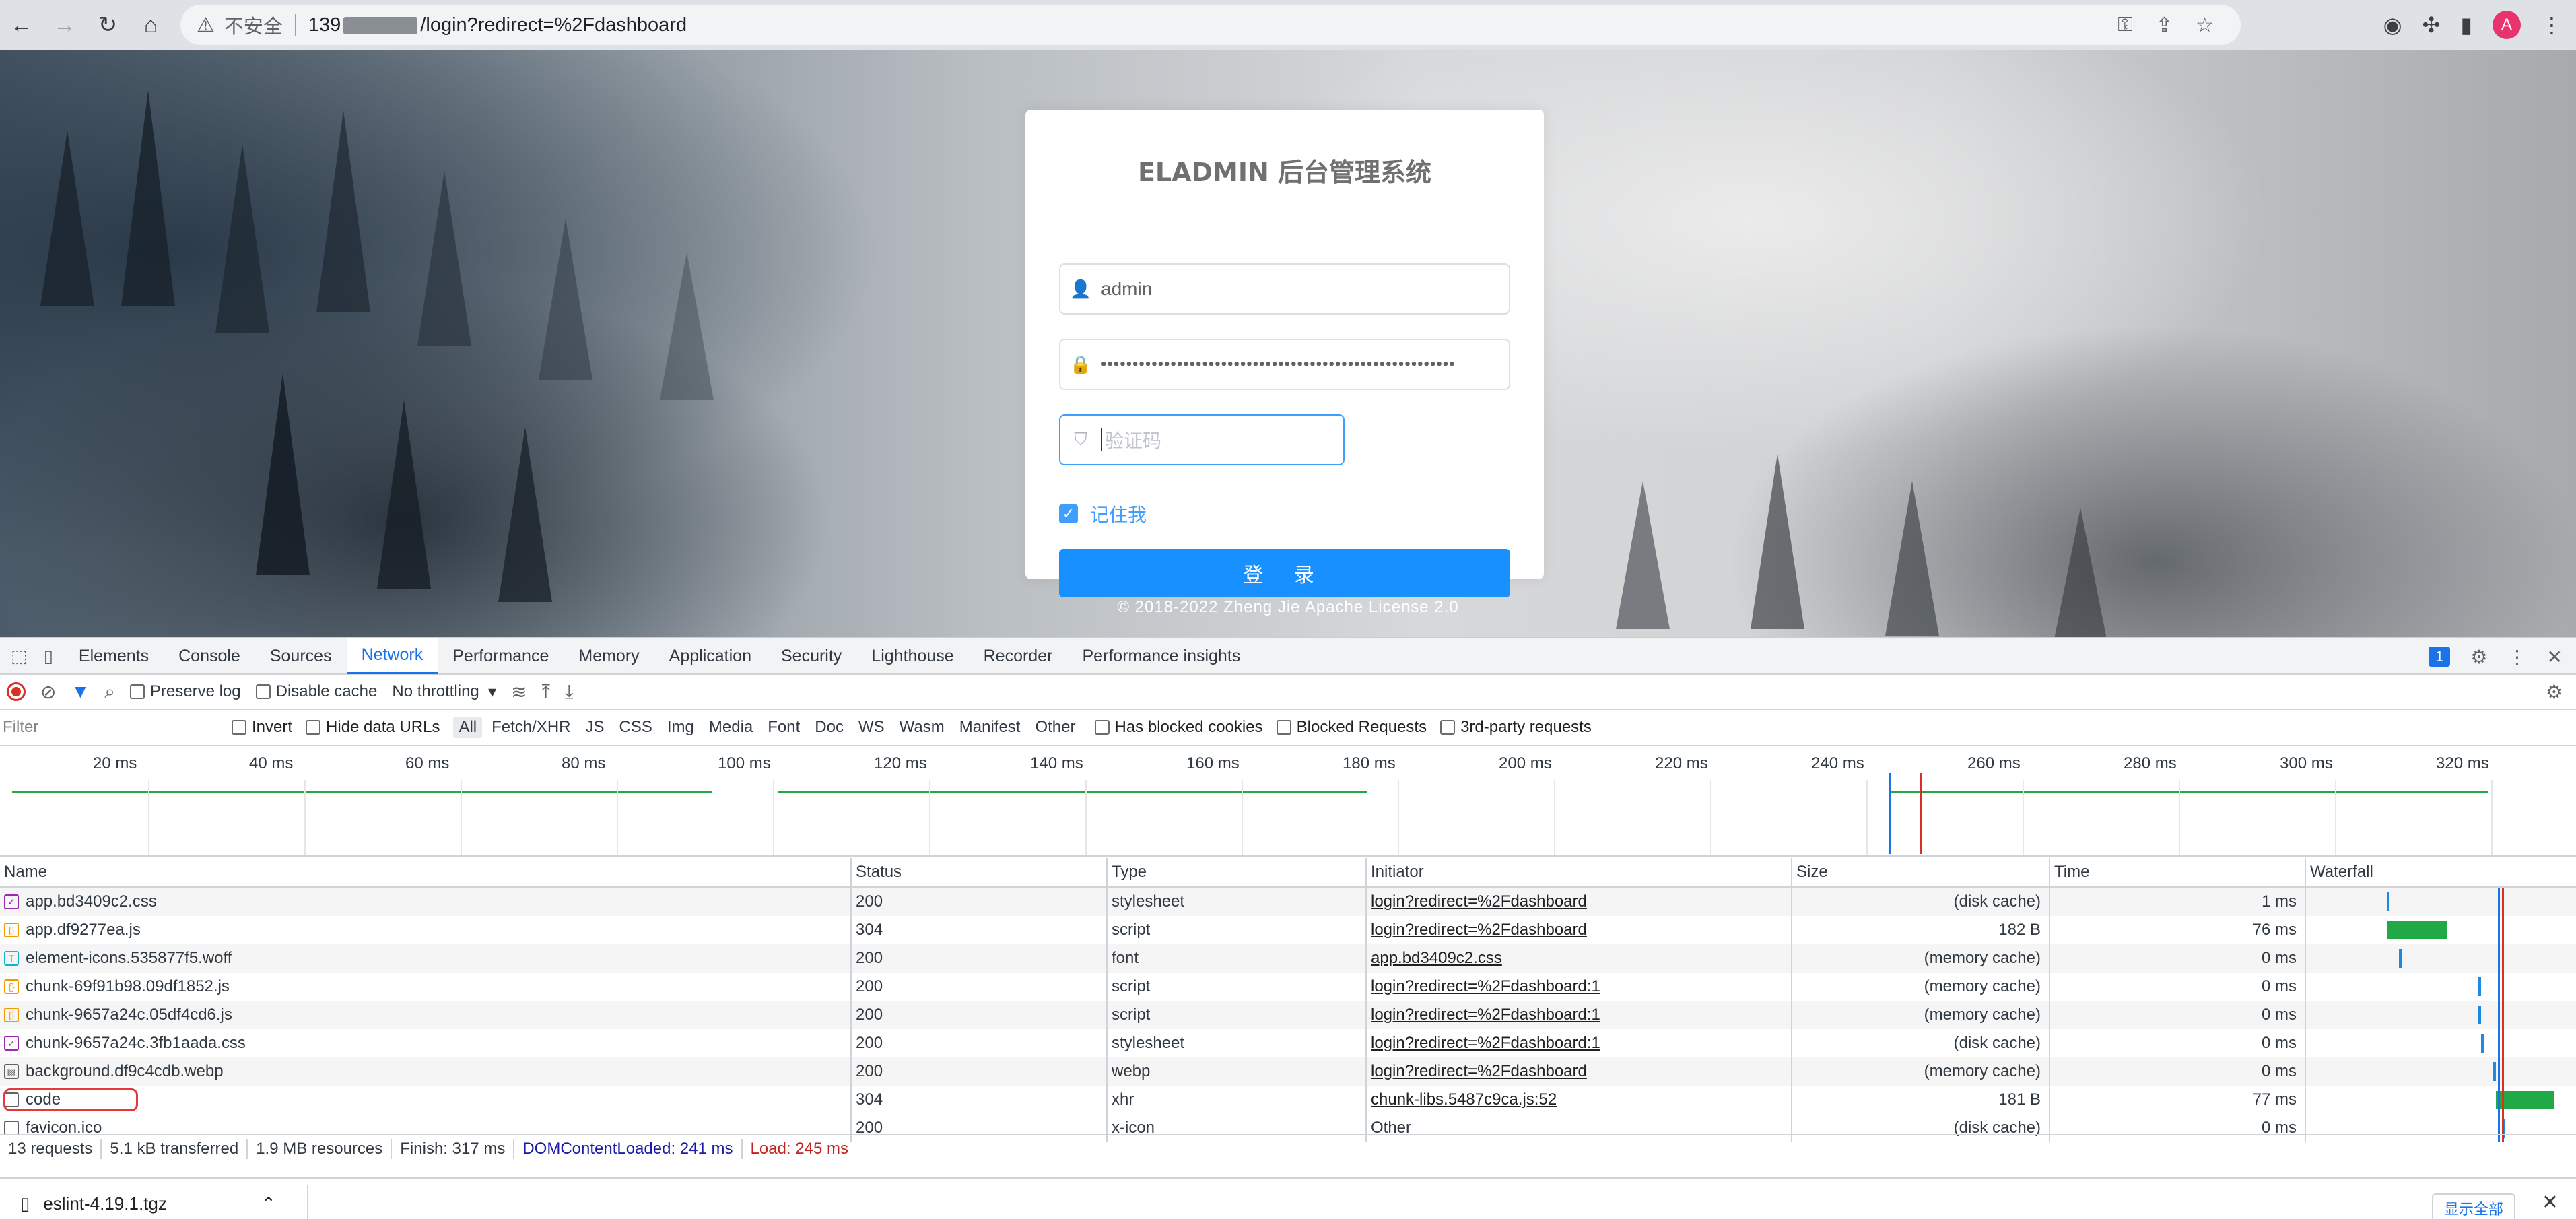 This screenshot has width=2576, height=1219. What do you see at coordinates (108, 24) in the screenshot?
I see `reload-icon: ↻` at bounding box center [108, 24].